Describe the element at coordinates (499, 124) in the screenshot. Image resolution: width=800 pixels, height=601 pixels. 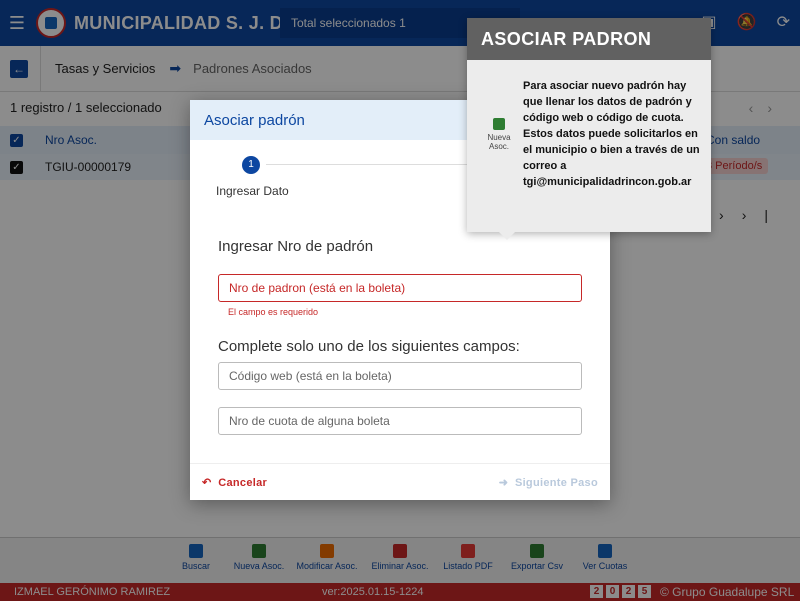
I see `add-database-icon` at that location.